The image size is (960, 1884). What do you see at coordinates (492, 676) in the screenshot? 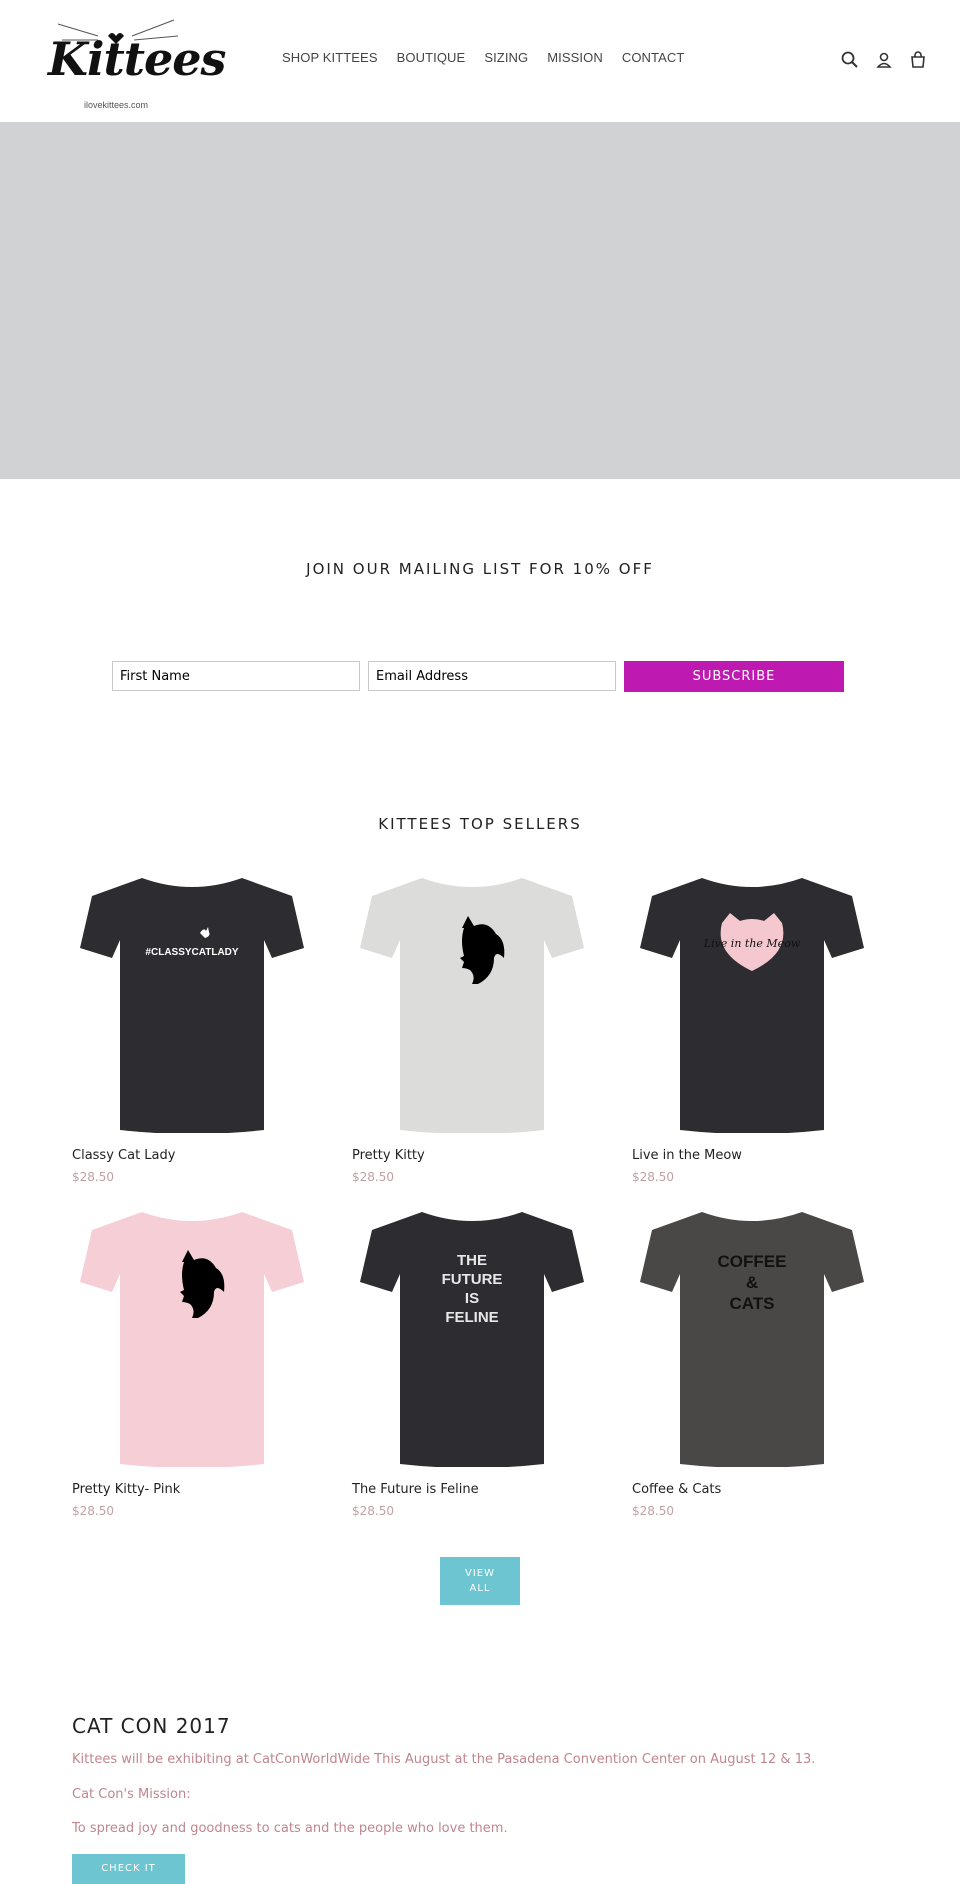
I see `email-input` at bounding box center [492, 676].